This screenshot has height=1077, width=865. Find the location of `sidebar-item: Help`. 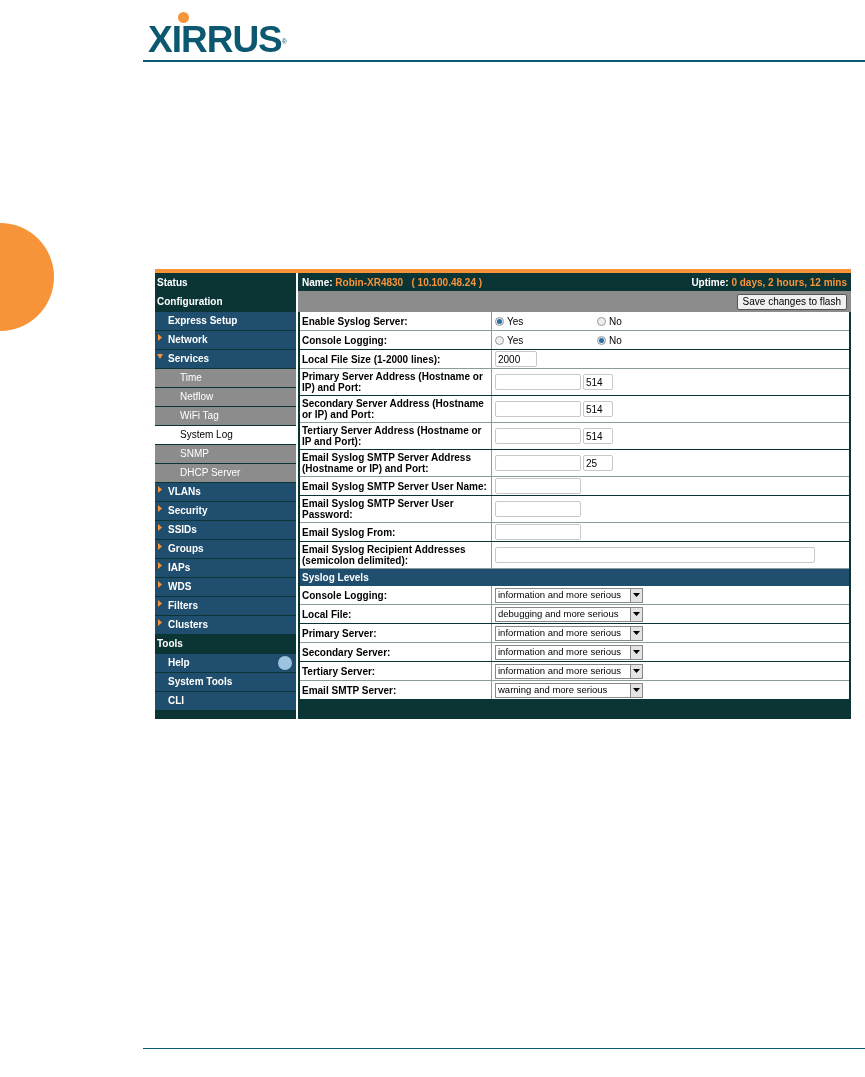

sidebar-item: Help is located at coordinates (225, 663).